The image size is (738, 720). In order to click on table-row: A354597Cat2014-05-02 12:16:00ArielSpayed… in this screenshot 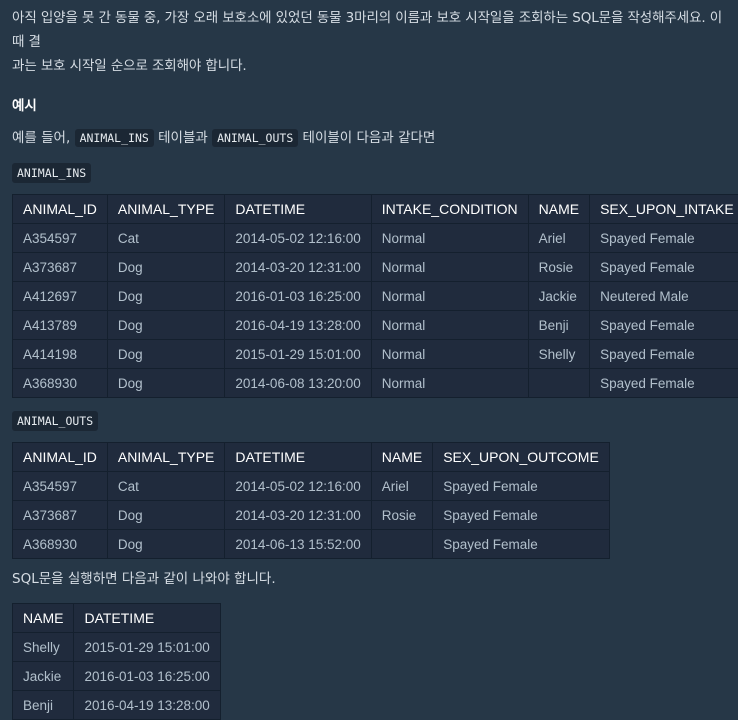, I will do `click(311, 486)`.